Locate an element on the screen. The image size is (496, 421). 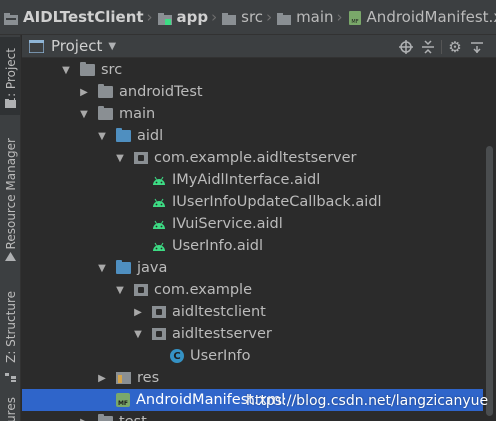
tree-row-label: res is located at coordinates (148, 378).